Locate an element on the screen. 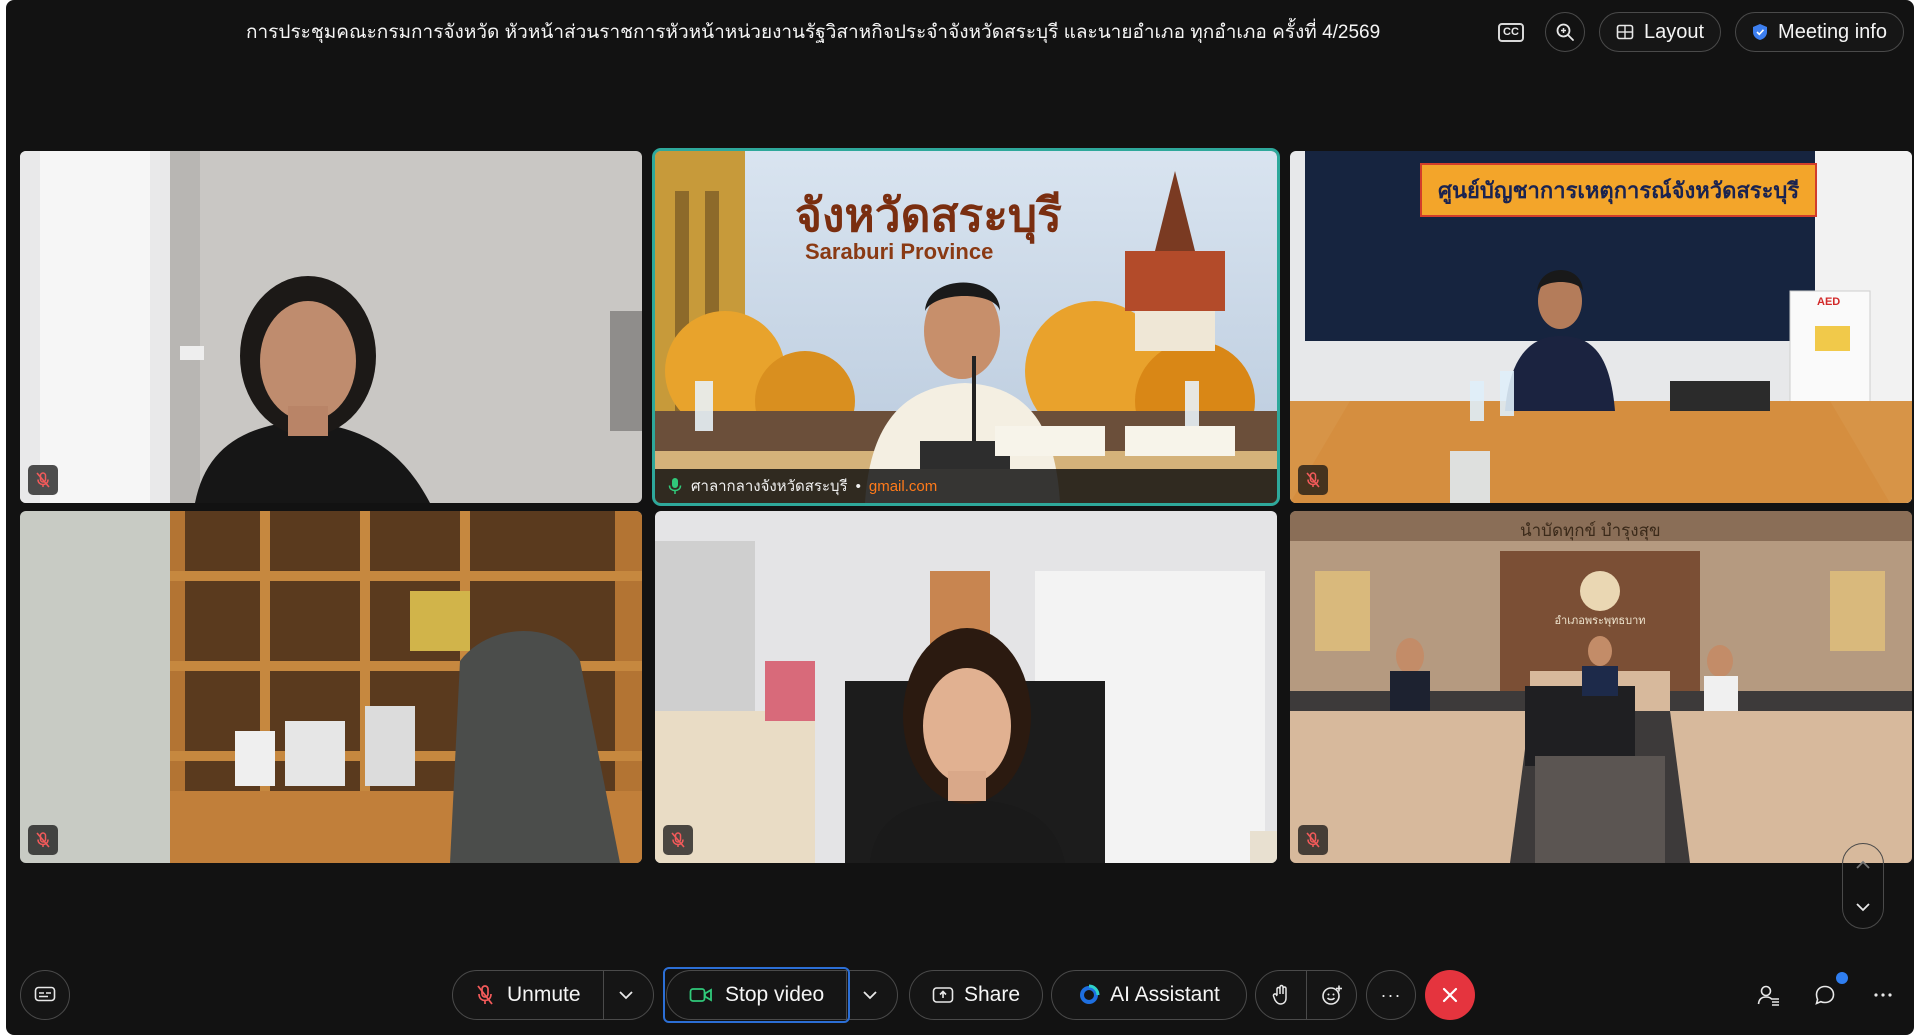 The width and height of the screenshot is (1920, 1035). meeting-controls-bar: Unmute Stop video Share AI Assistant ··· is located at coordinates (960, 995).